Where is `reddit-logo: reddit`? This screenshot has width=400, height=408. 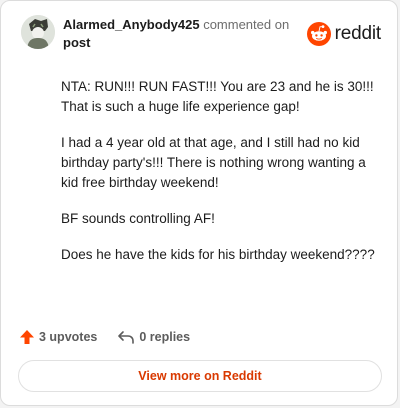
reddit-logo: reddit is located at coordinates (344, 34).